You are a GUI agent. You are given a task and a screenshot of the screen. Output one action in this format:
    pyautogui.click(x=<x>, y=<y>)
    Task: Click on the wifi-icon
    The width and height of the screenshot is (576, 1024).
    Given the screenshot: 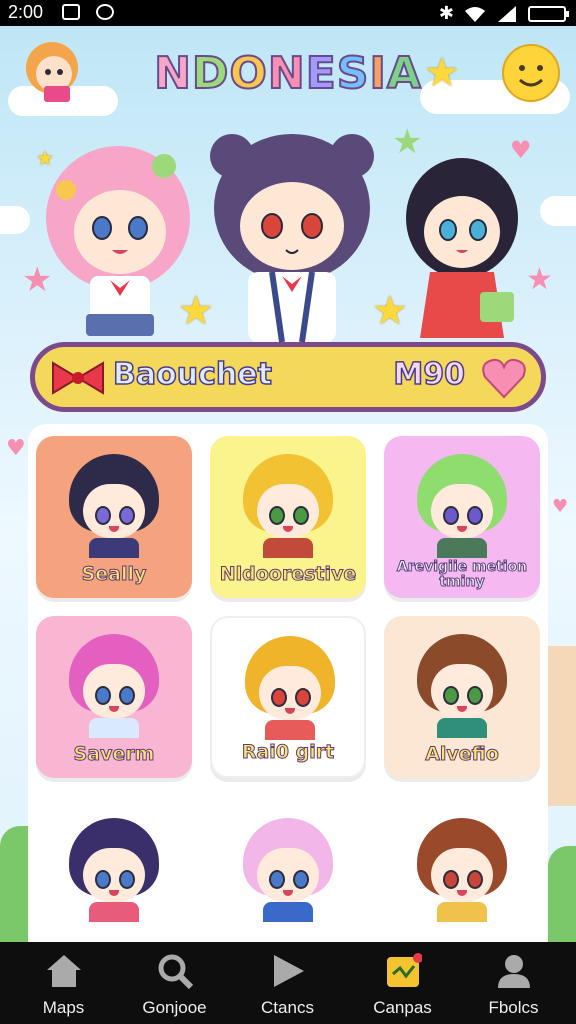 What is the action you would take?
    pyautogui.click(x=475, y=14)
    